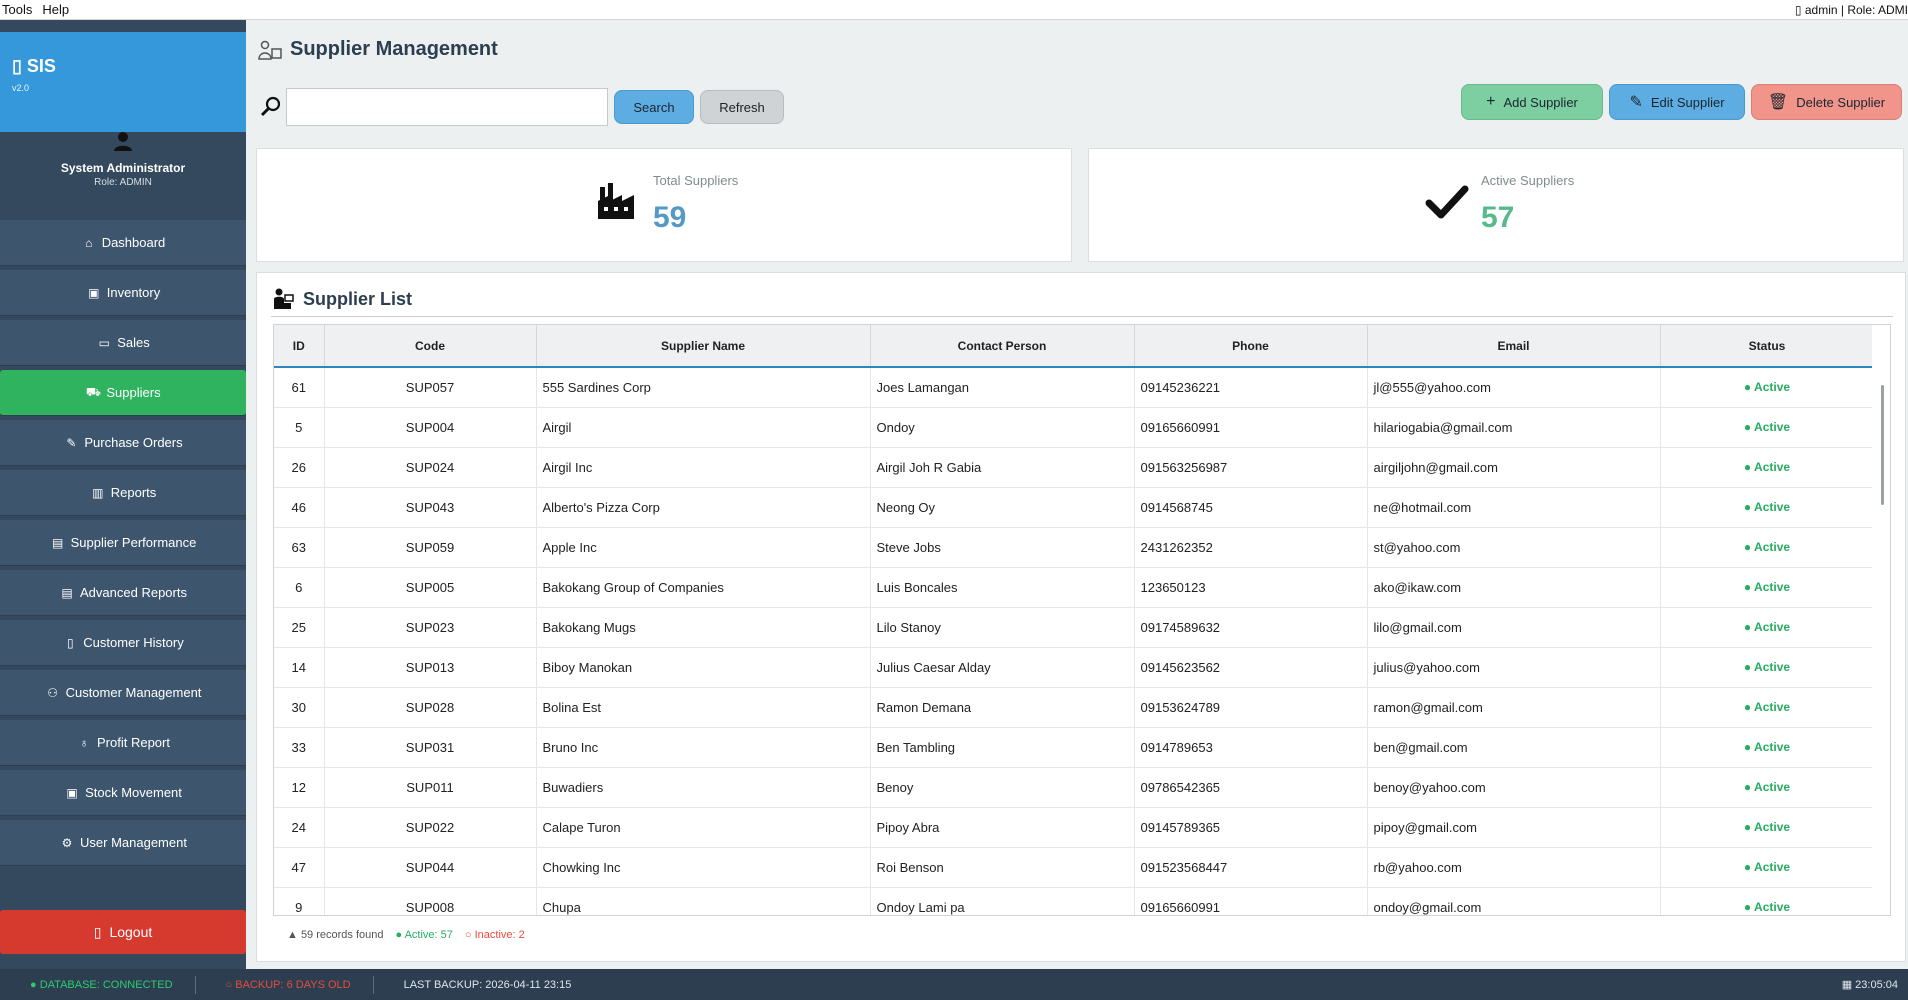 This screenshot has height=1000, width=1908. I want to click on column-header-status: Status, so click(1767, 346).